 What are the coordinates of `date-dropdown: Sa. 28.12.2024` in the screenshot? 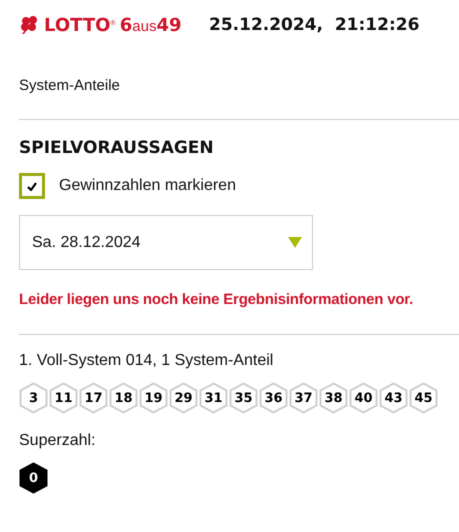 It's located at (166, 242).